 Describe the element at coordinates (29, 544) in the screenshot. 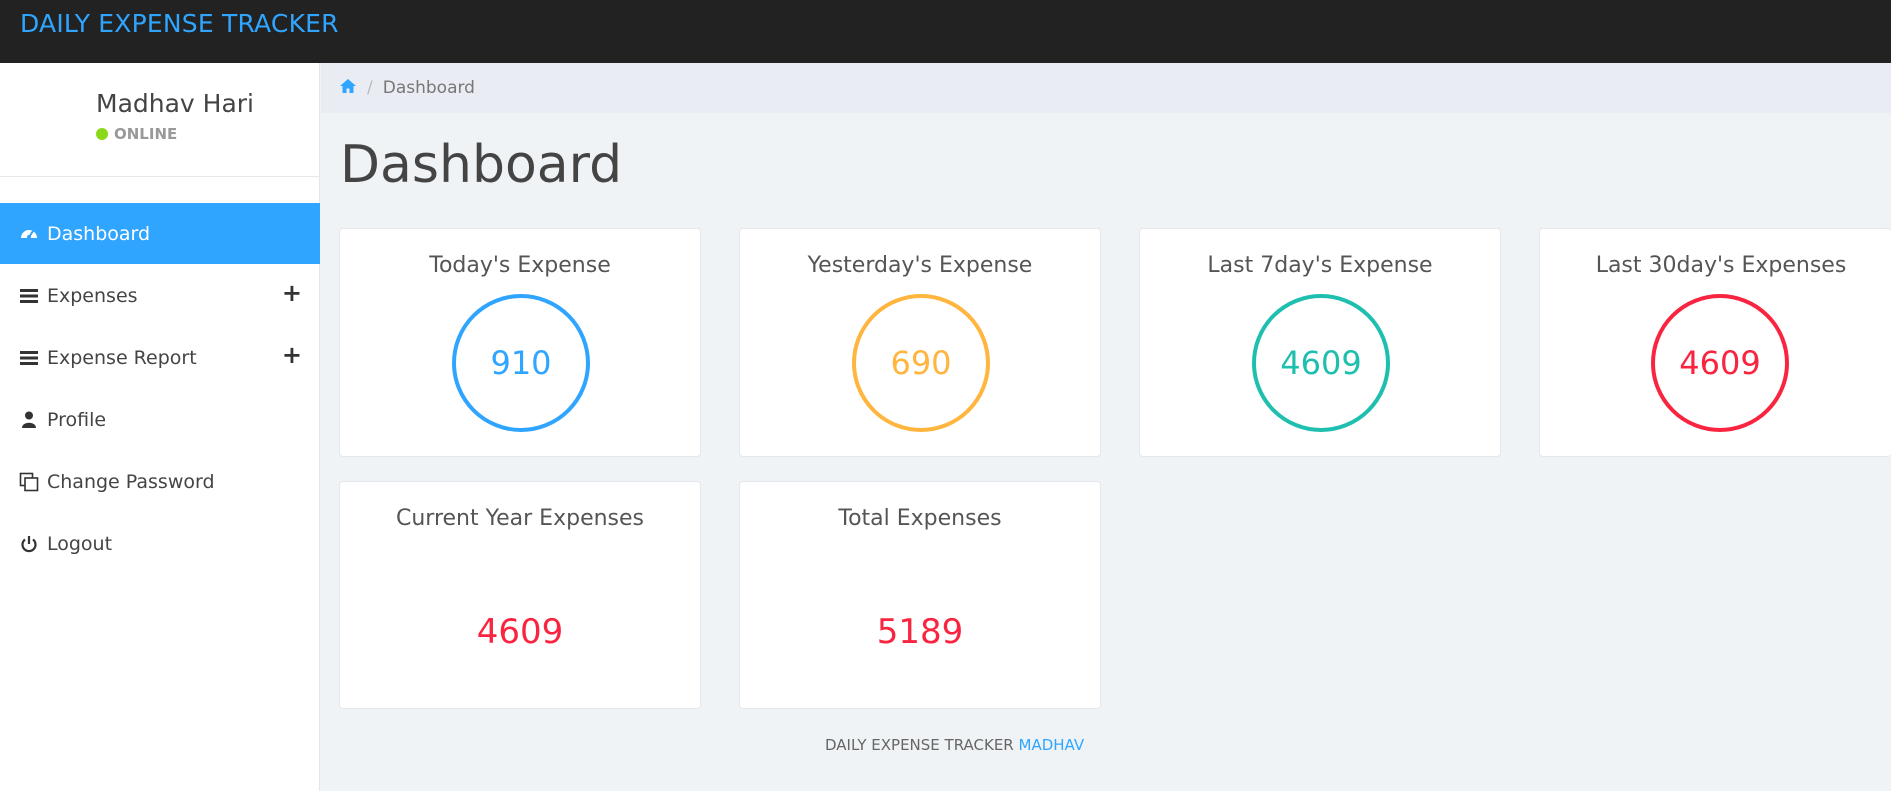

I see `power-icon` at that location.